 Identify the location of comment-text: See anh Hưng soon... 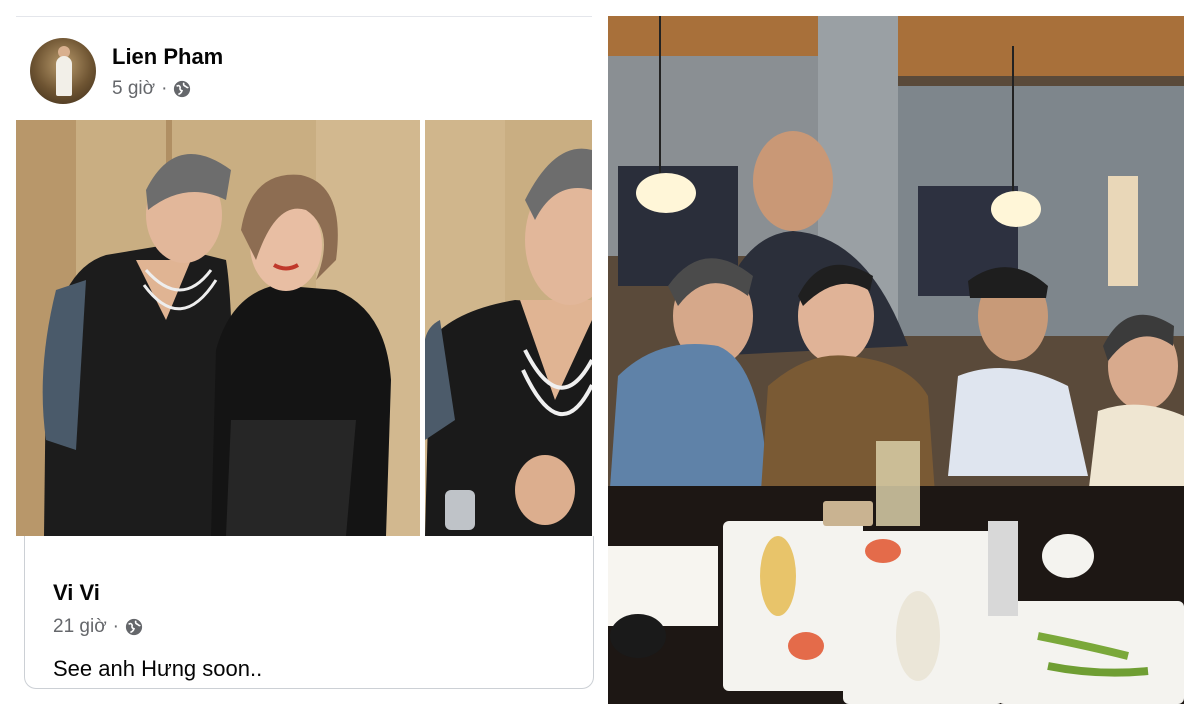
(158, 668).